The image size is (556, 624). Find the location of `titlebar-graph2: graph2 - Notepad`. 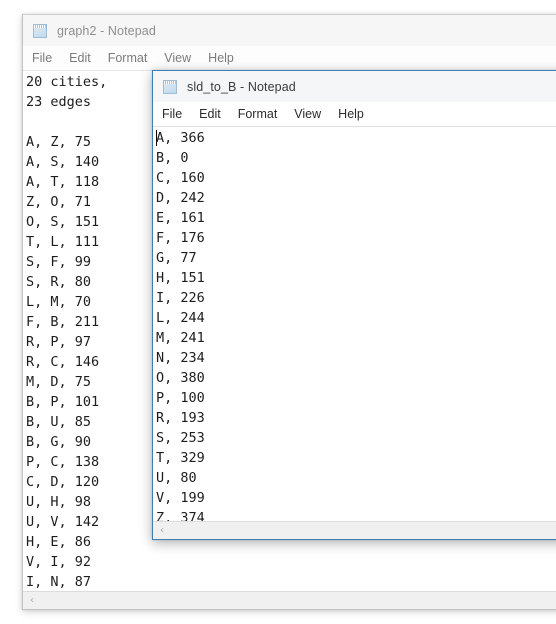

titlebar-graph2: graph2 - Notepad is located at coordinates (289, 30).